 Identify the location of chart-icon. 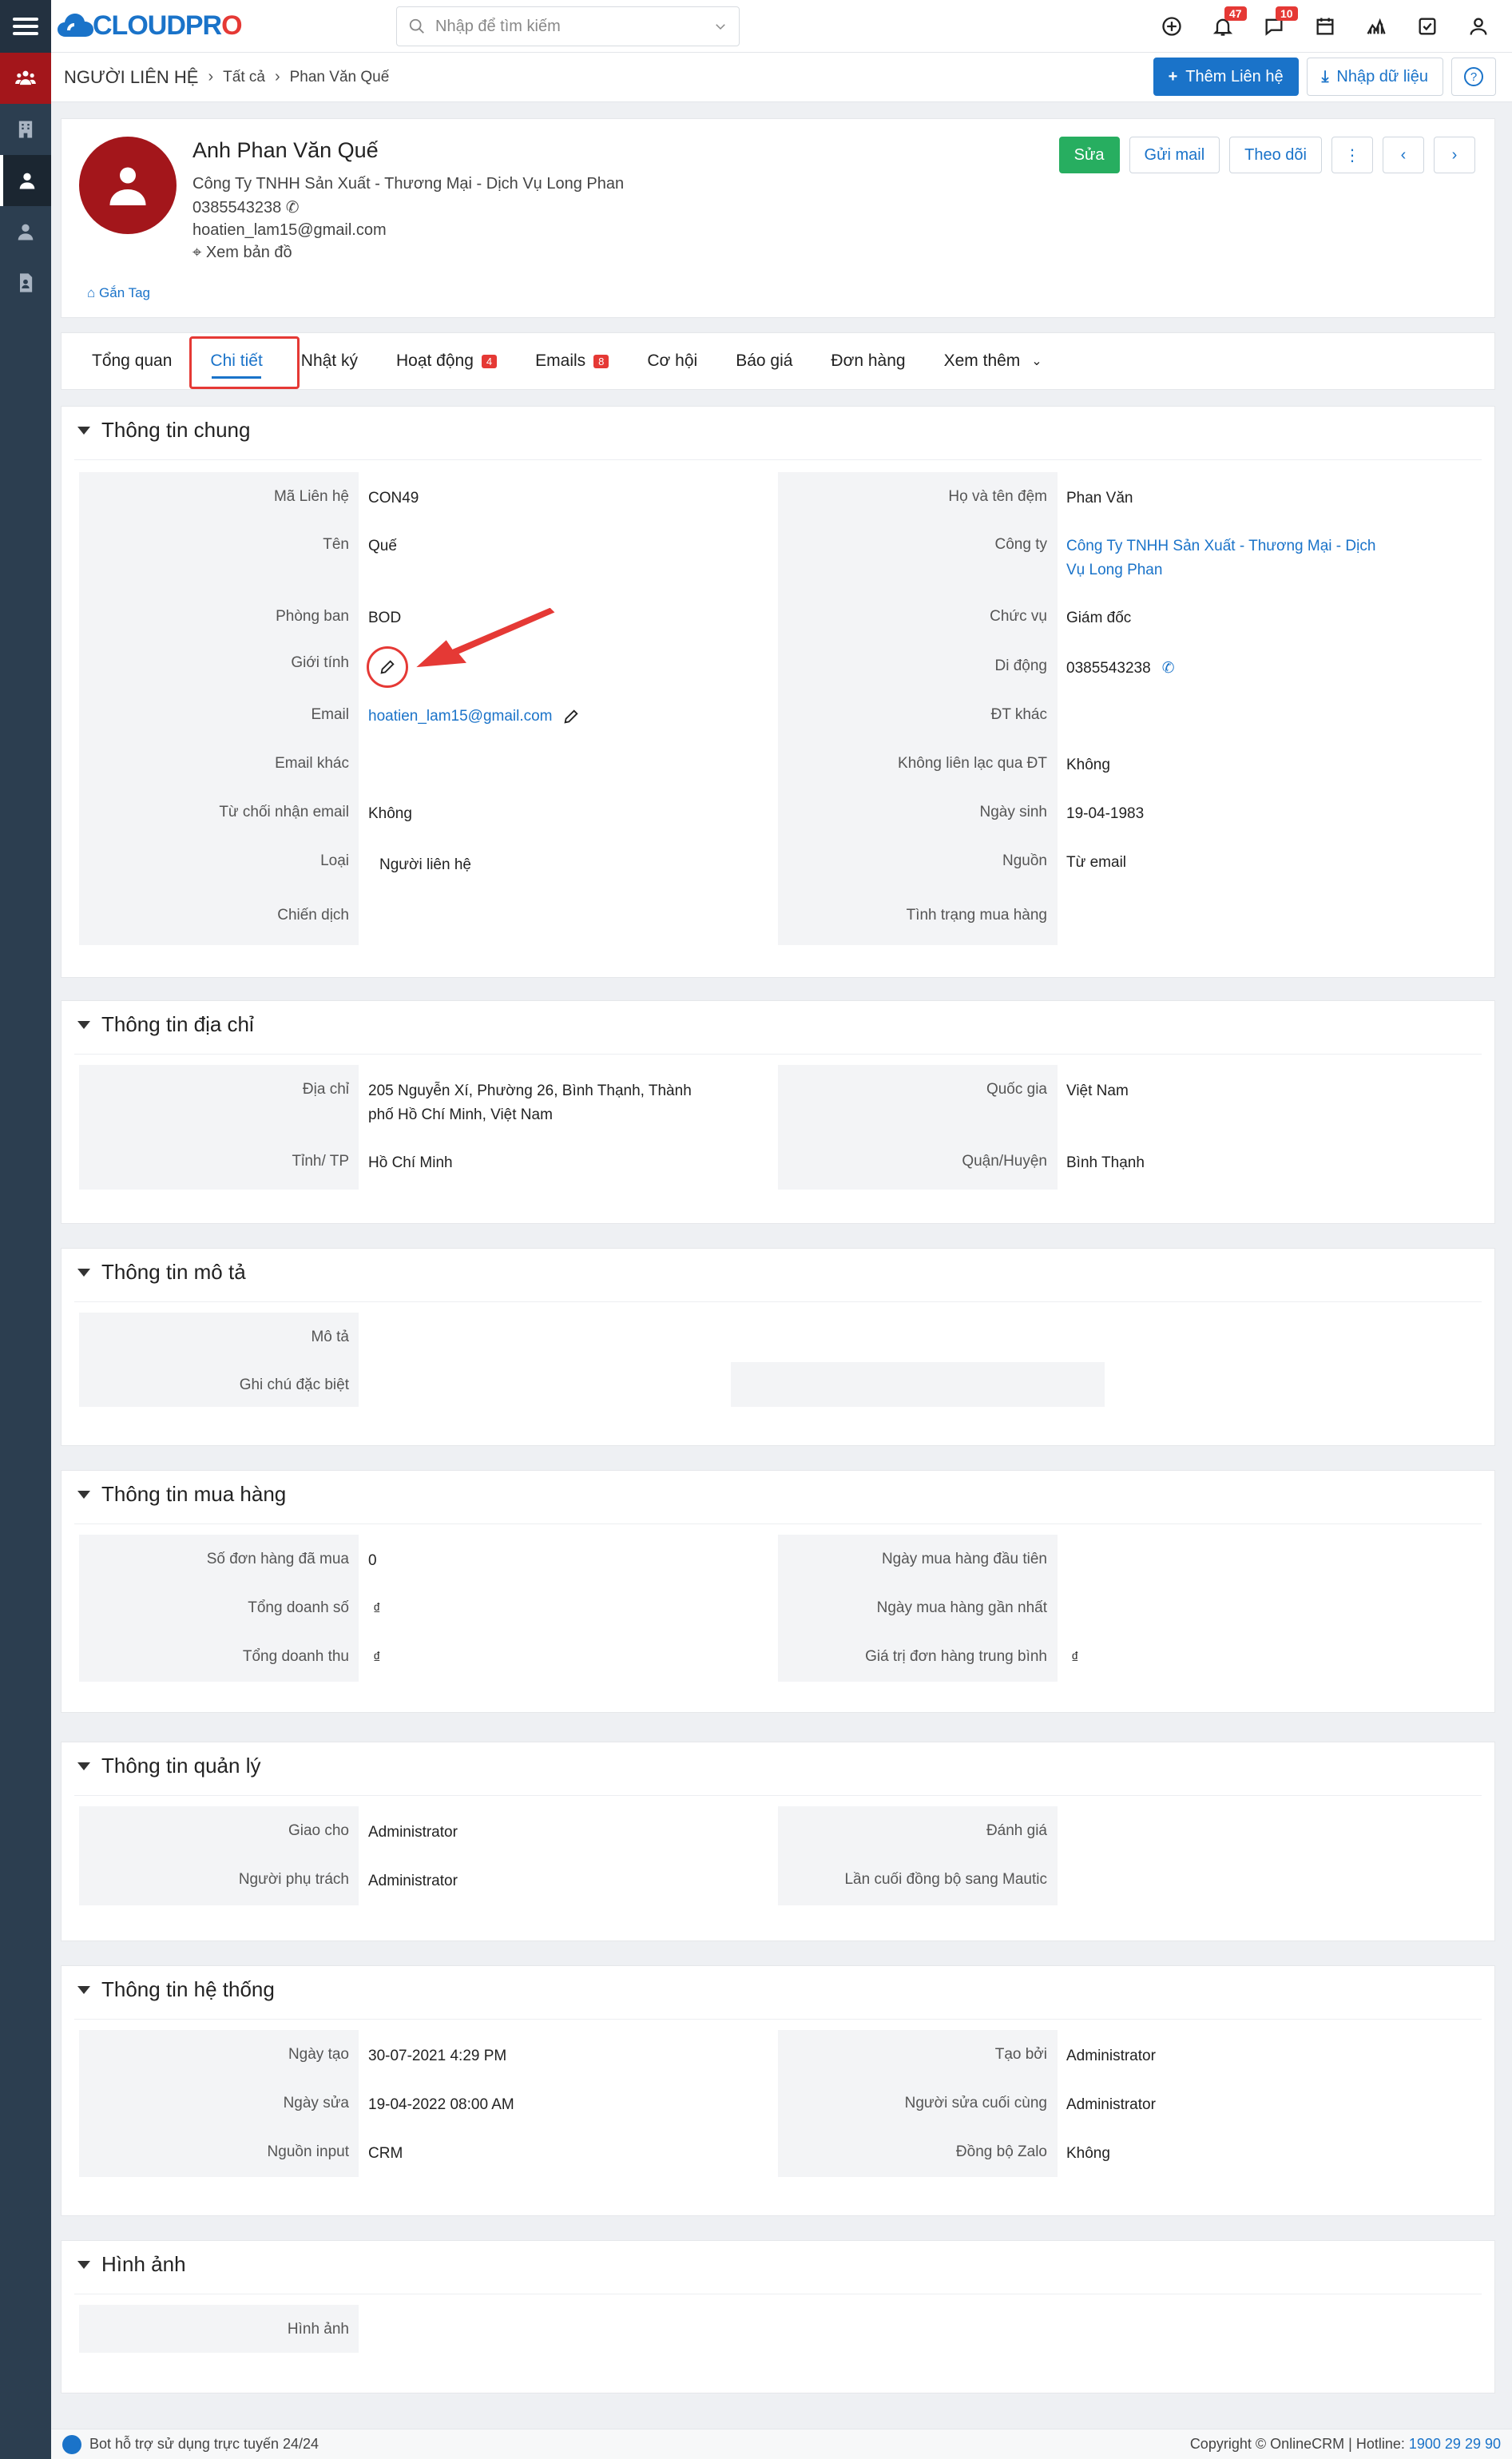
(1376, 26).